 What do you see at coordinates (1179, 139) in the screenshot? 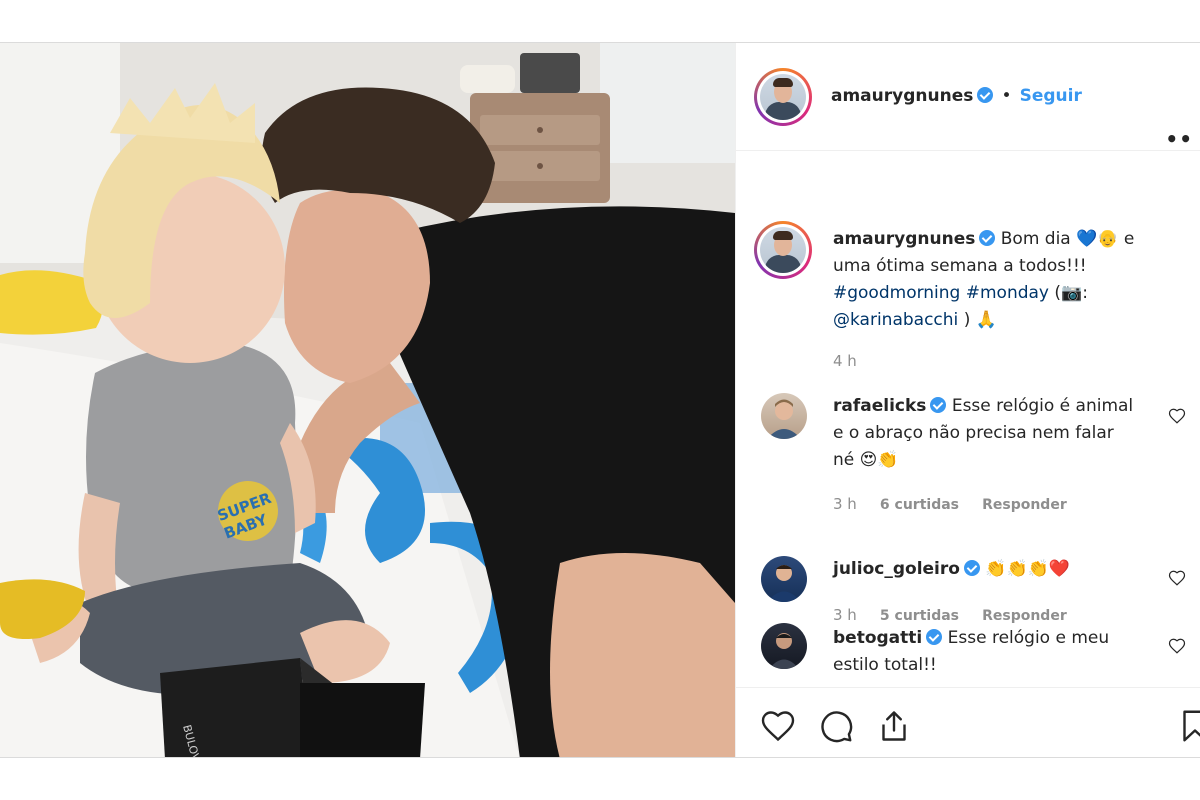
I see `more-options-icon: ••` at bounding box center [1179, 139].